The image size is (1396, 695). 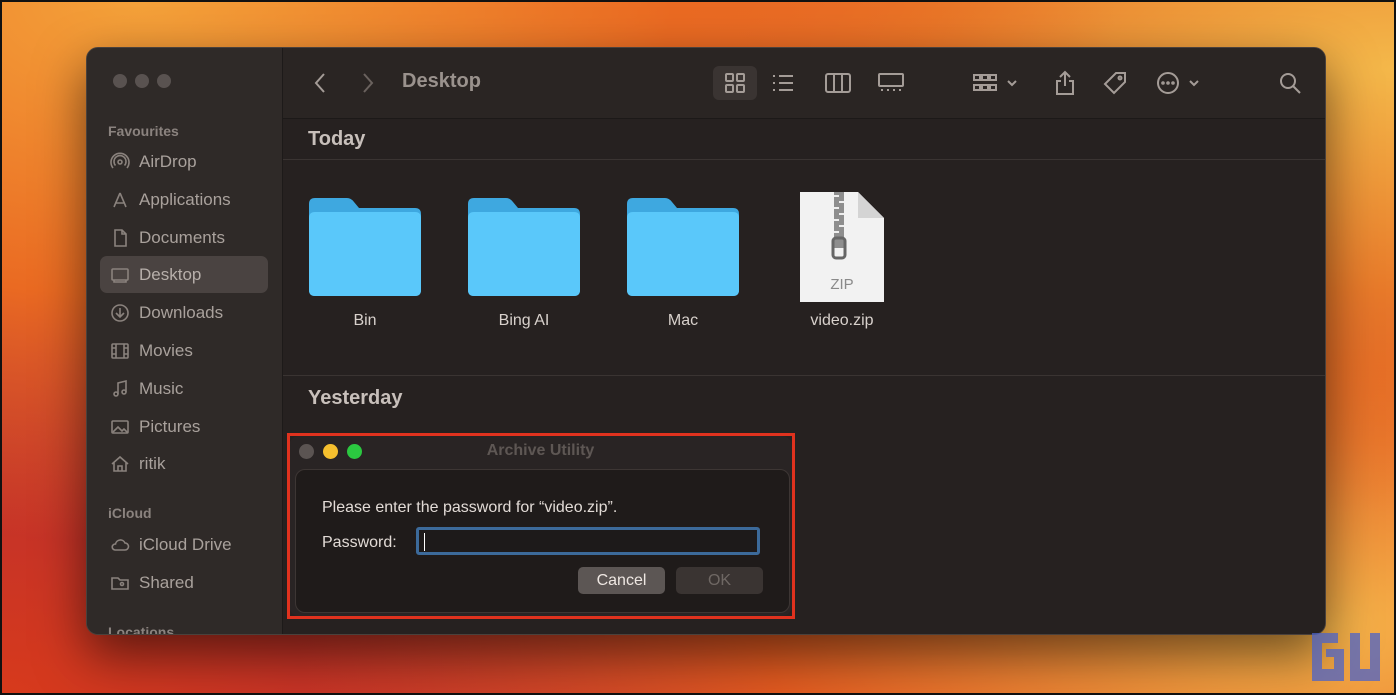 I want to click on section-title-yesterday: Yesterday, so click(x=355, y=398).